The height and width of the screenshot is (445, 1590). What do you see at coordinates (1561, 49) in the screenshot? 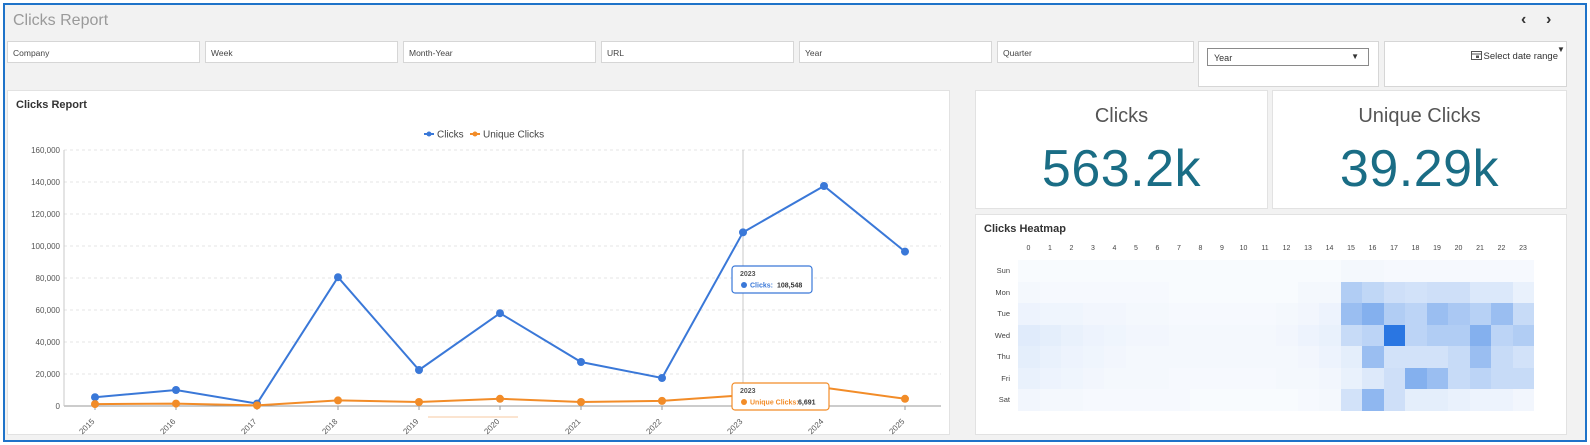
I see `date-range-dropdown-icon: ▼` at bounding box center [1561, 49].